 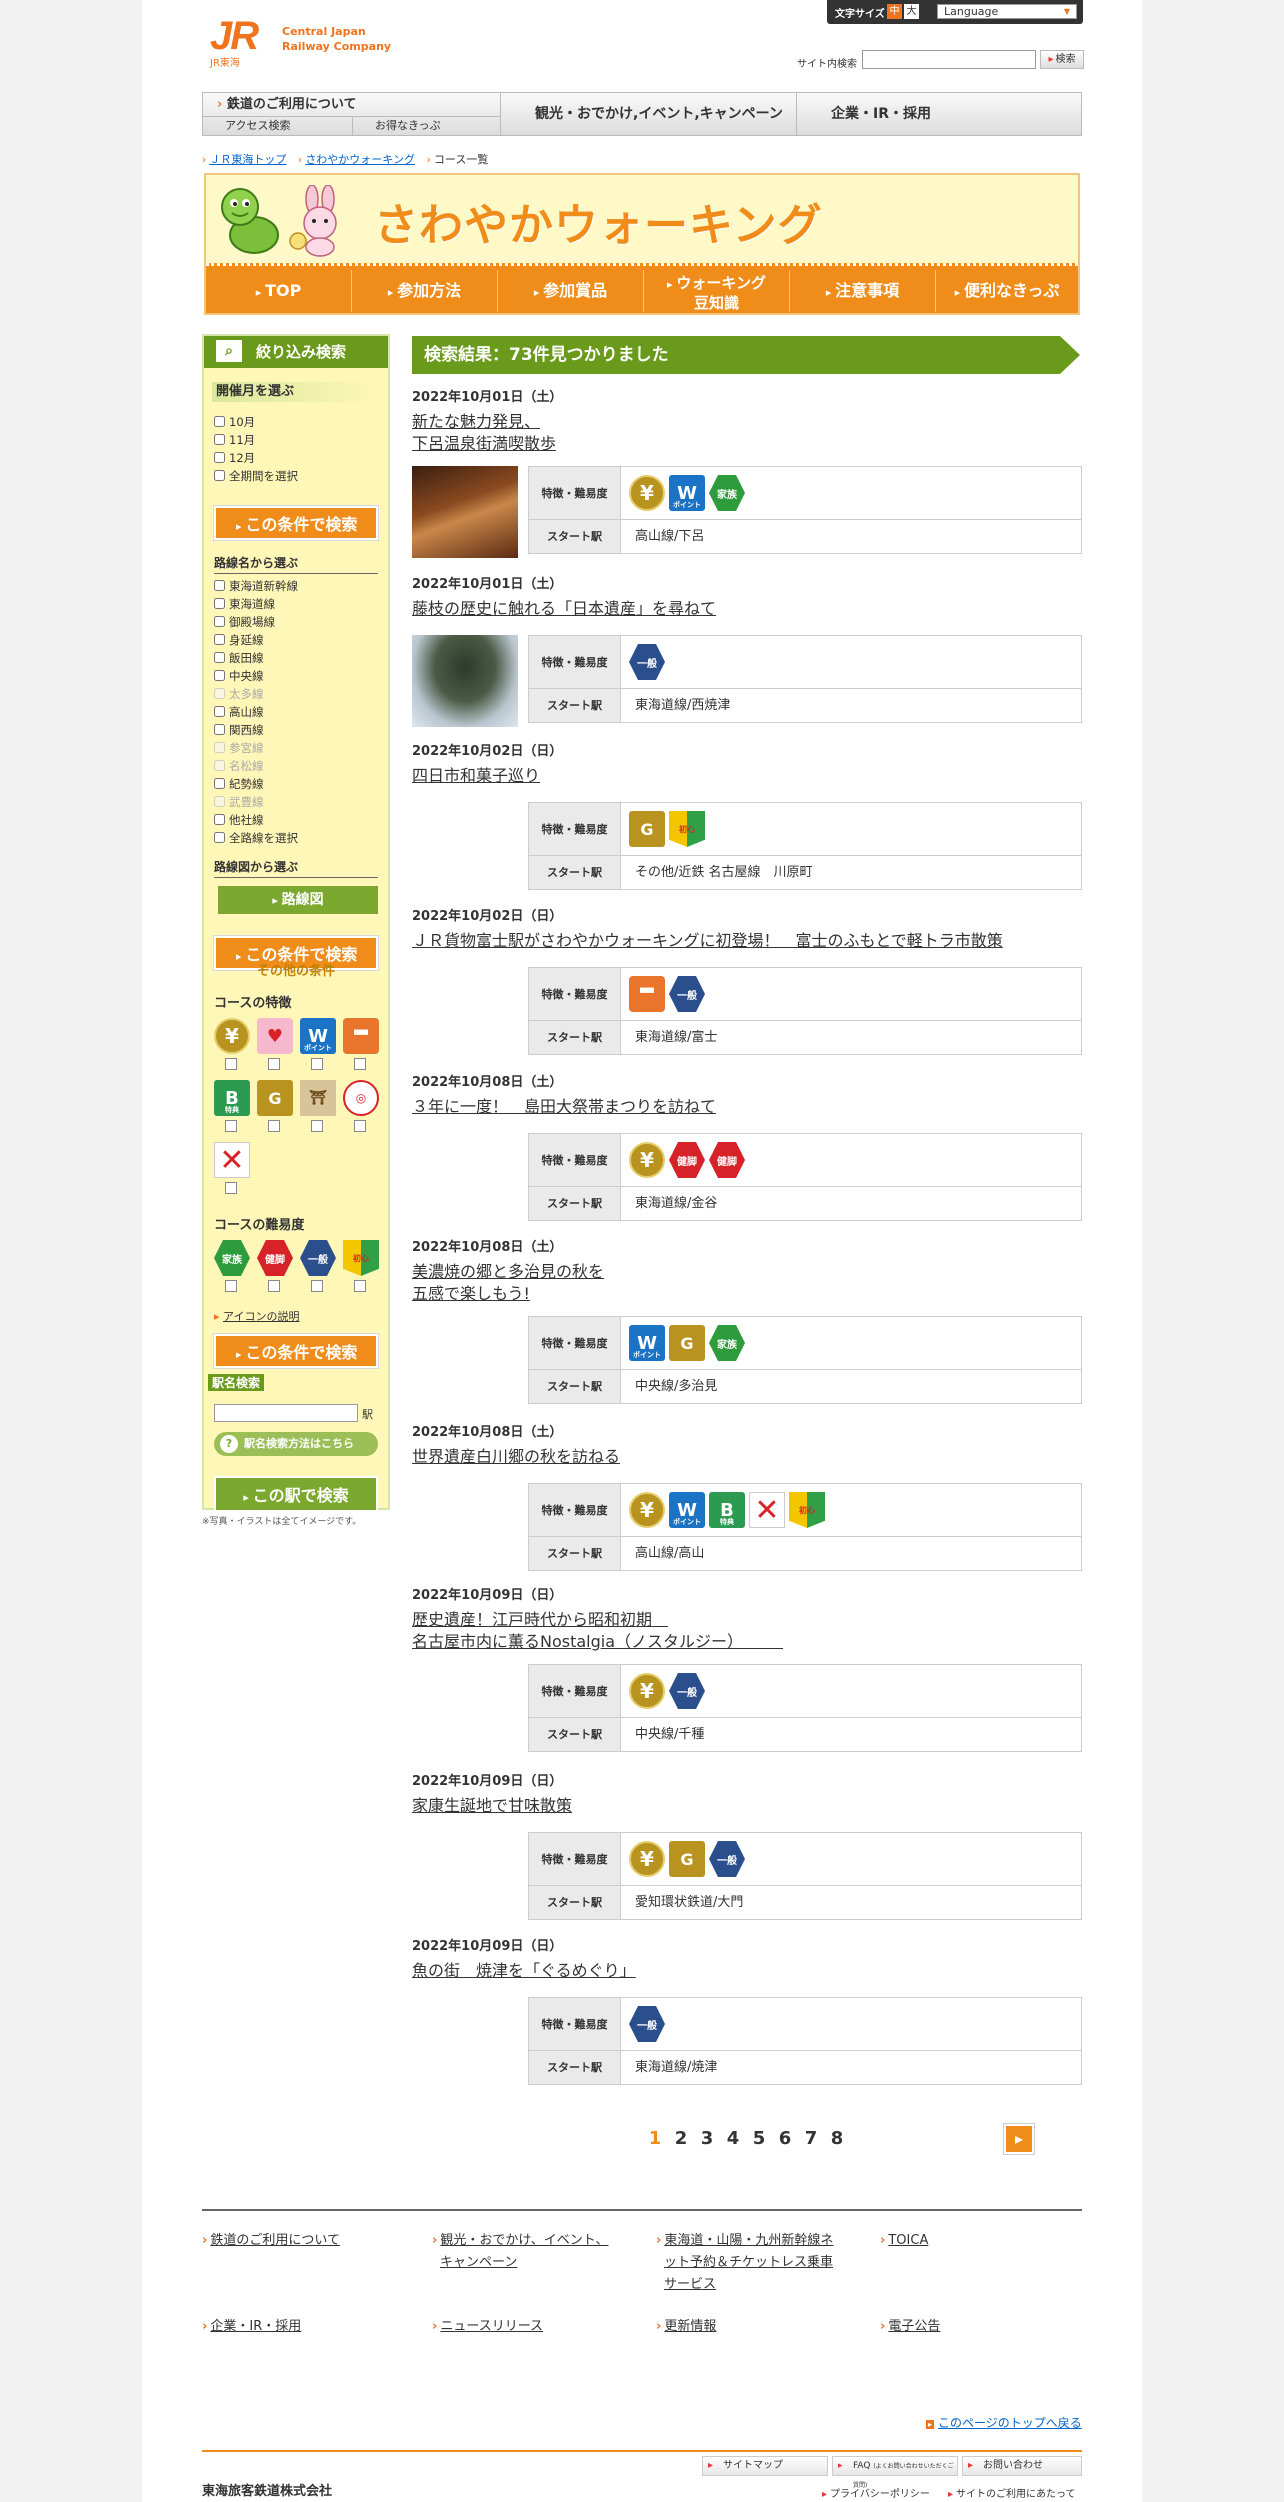 I want to click on corporate-name: 東海旅客鉄道株式会社, so click(x=267, y=2491).